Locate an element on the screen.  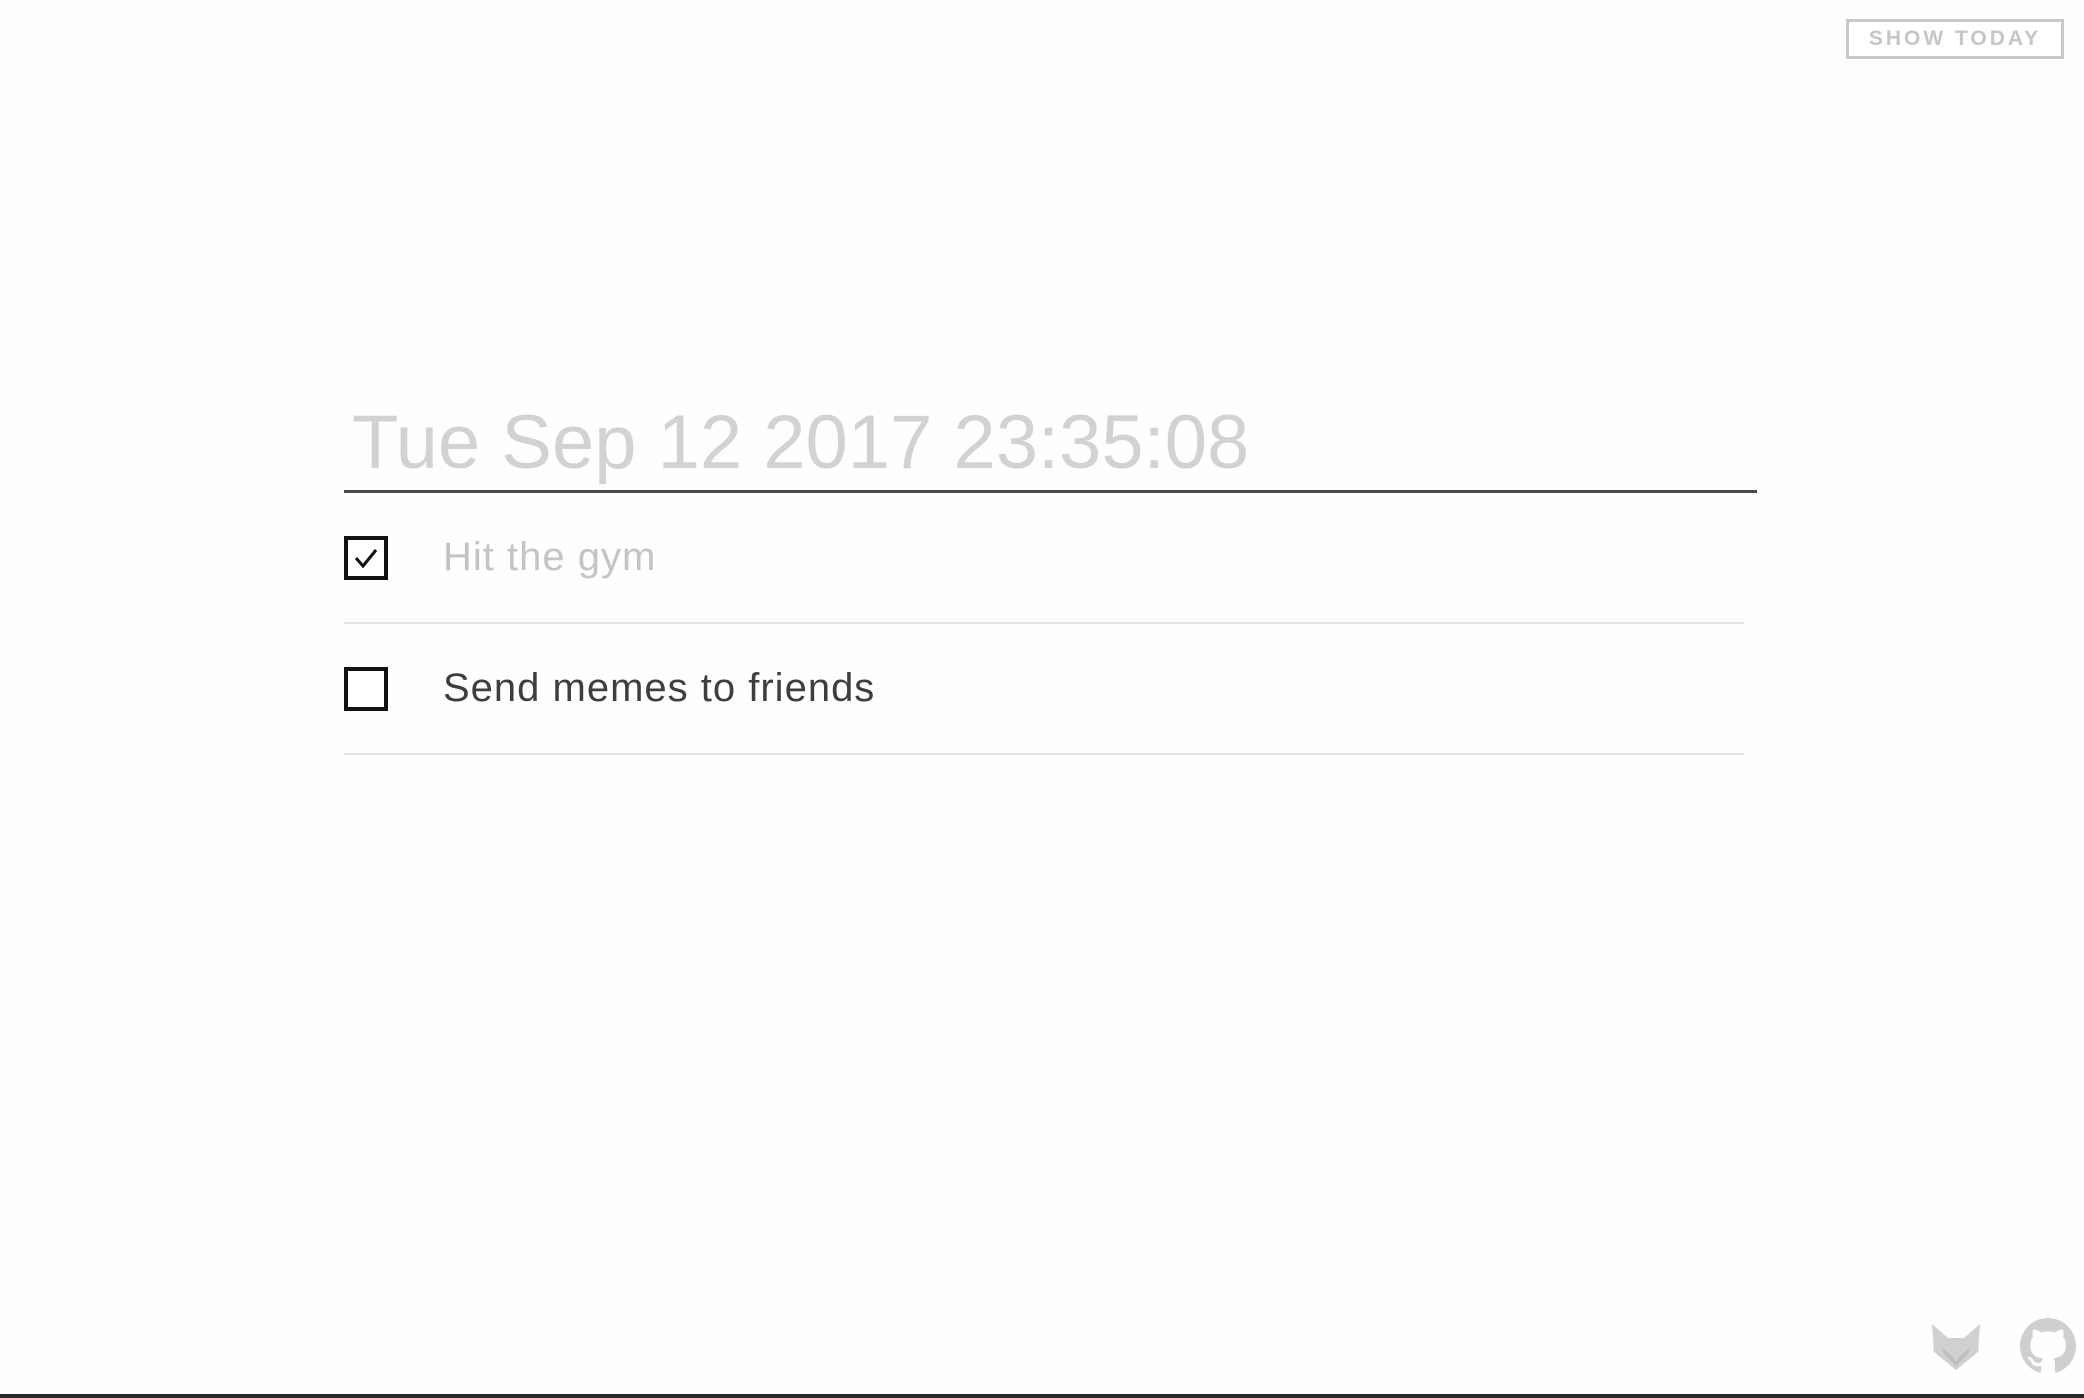
github-icon is located at coordinates (2048, 1345).